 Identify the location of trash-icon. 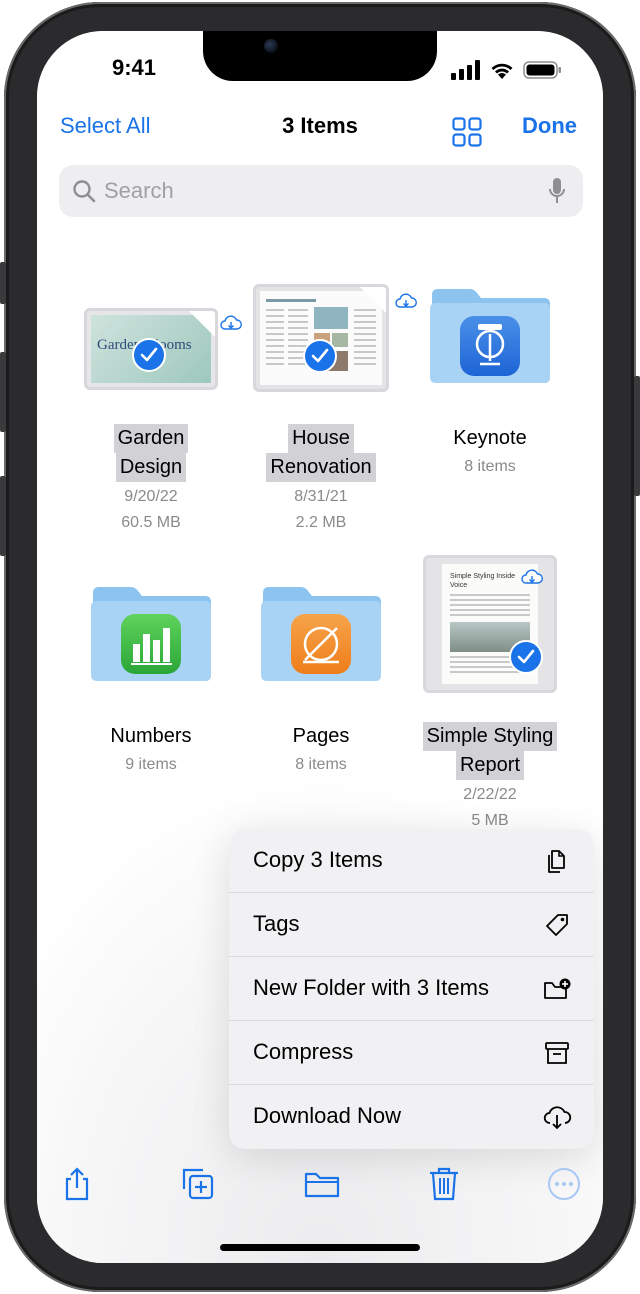
(444, 1184).